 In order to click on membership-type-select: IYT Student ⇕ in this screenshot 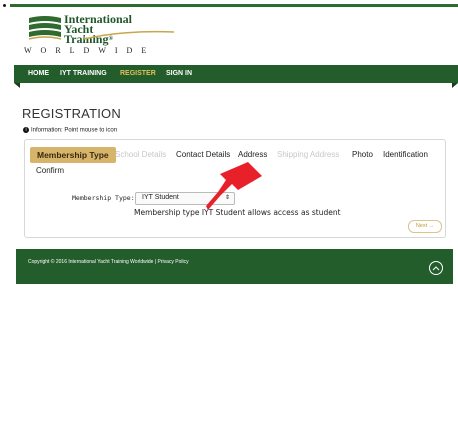, I will do `click(185, 198)`.